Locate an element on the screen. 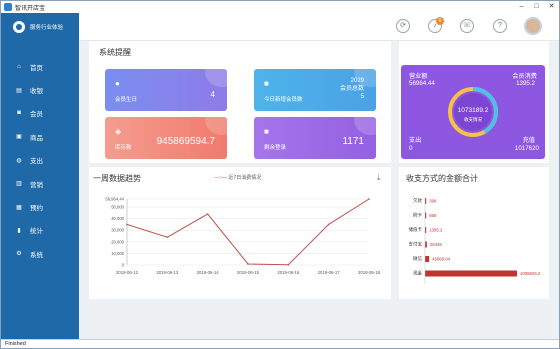  bar-value-label: 20439 is located at coordinates (436, 244).